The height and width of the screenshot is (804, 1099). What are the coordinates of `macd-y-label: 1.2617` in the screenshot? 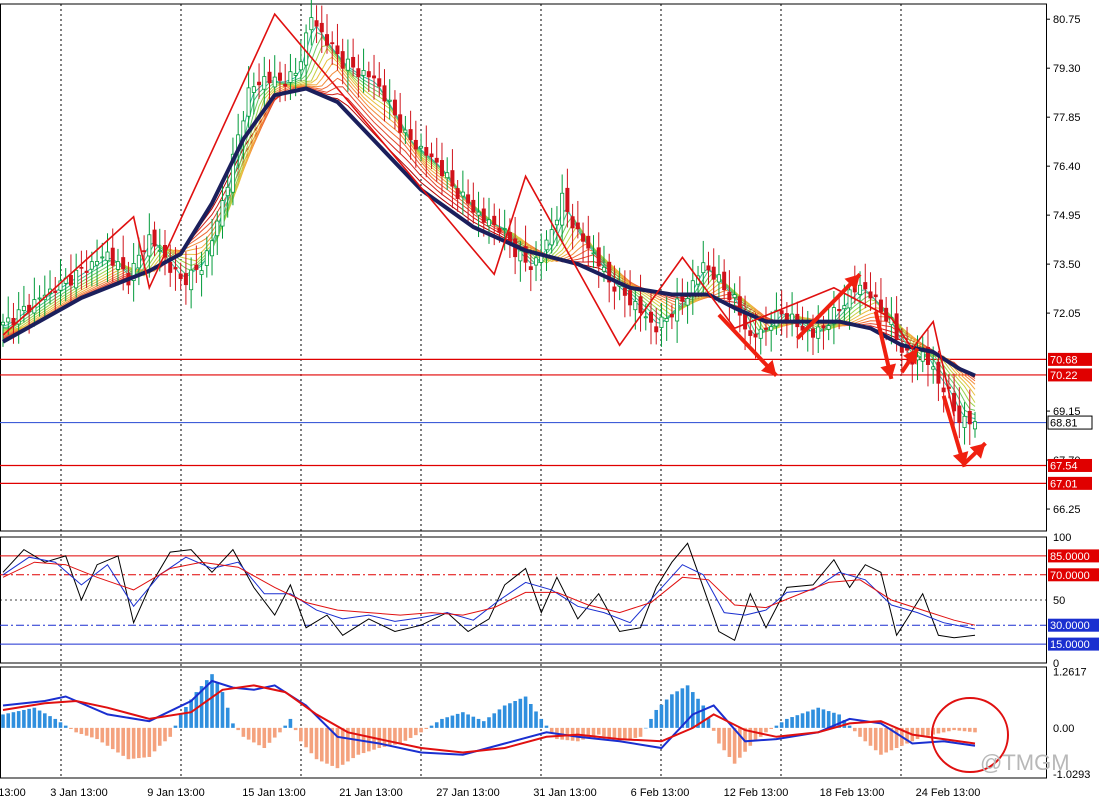 It's located at (1070, 672).